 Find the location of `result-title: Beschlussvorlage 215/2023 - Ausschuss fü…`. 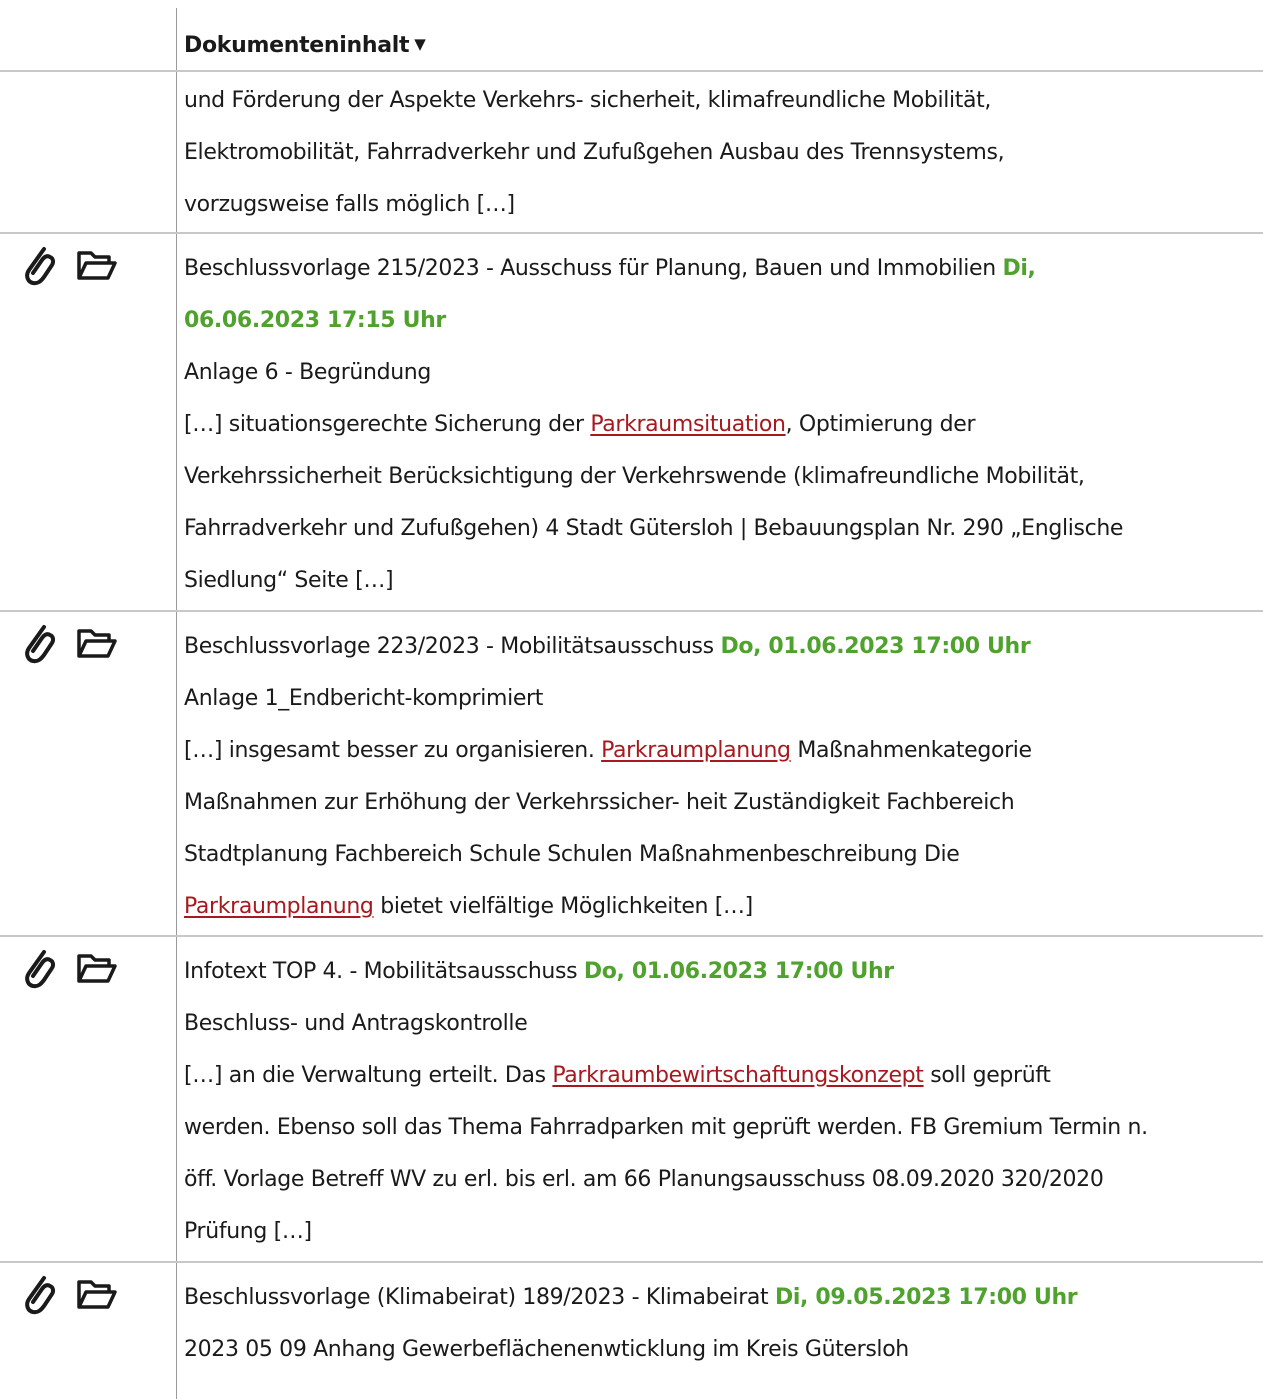

result-title: Beschlussvorlage 215/2023 - Ausschuss fü… is located at coordinates (720, 269).